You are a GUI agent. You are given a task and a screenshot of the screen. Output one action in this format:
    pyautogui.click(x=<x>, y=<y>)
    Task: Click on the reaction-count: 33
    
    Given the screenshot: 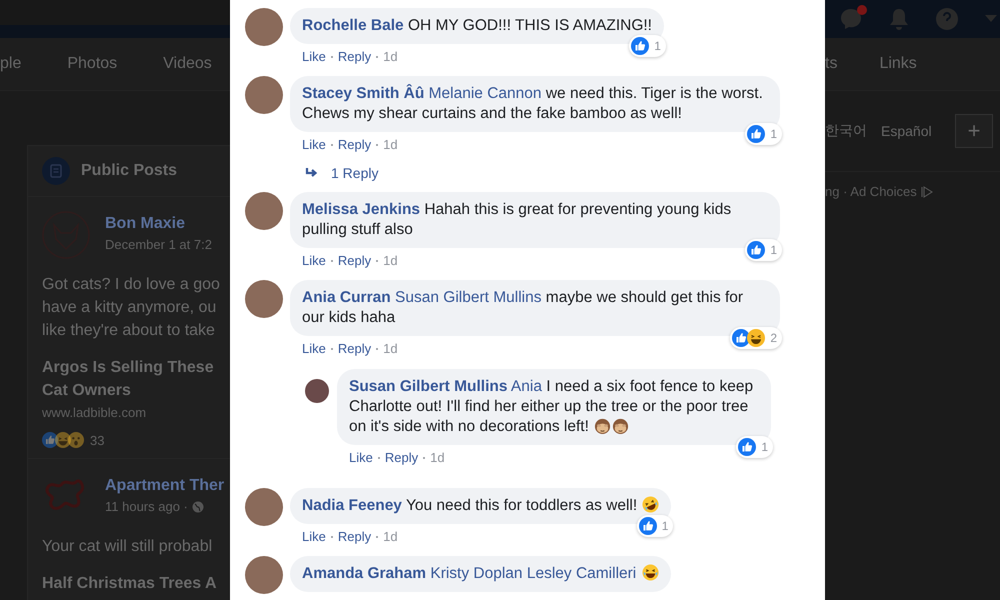 What is the action you would take?
    pyautogui.click(x=97, y=440)
    